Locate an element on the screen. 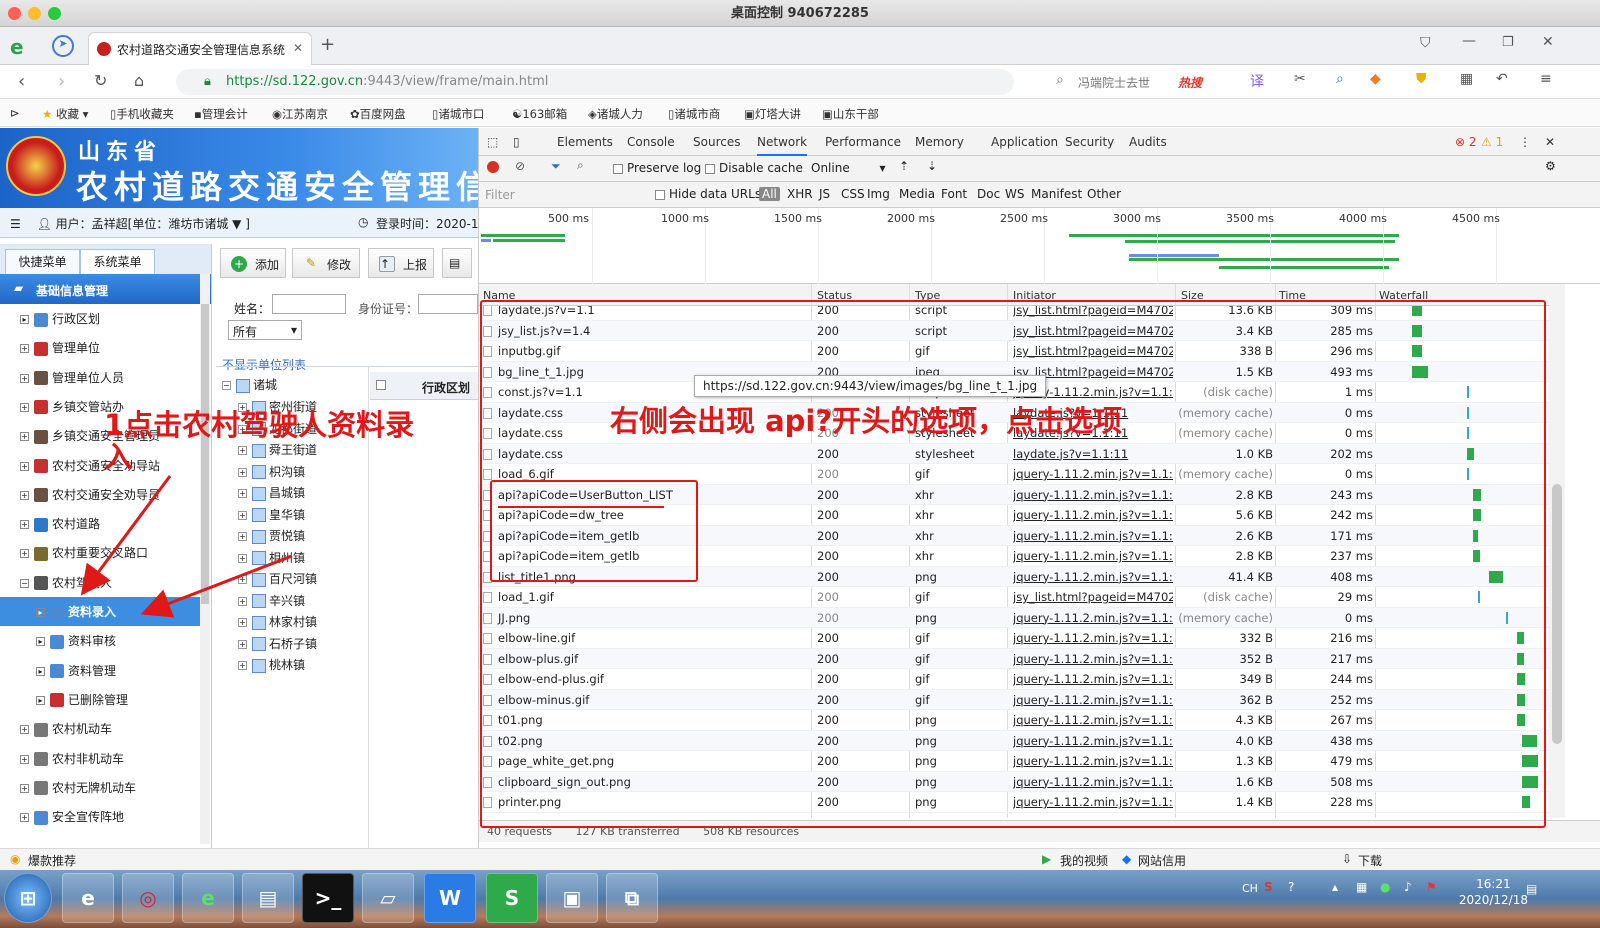 The height and width of the screenshot is (928, 1600). volume-icon: ♪ is located at coordinates (1408, 887).